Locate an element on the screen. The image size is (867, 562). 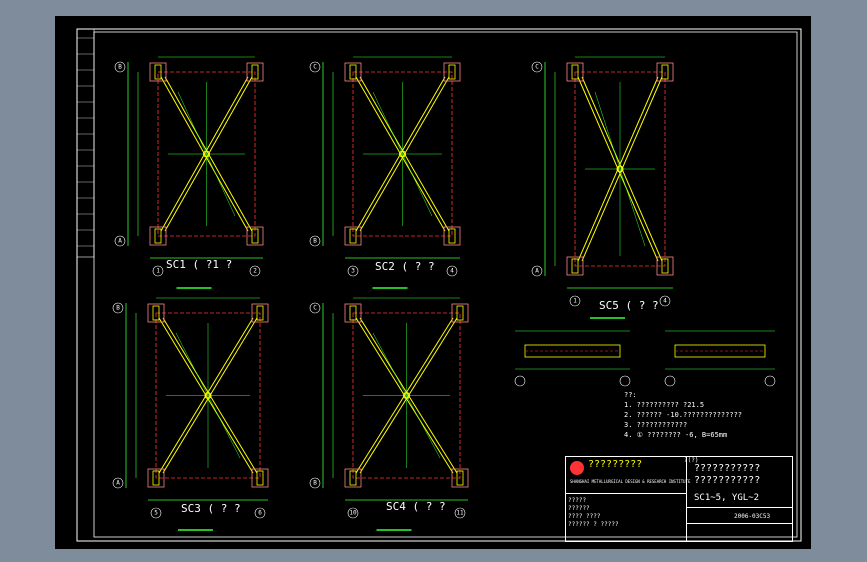
sc2-grid-right-label: 4 is located at coordinates (452, 271).